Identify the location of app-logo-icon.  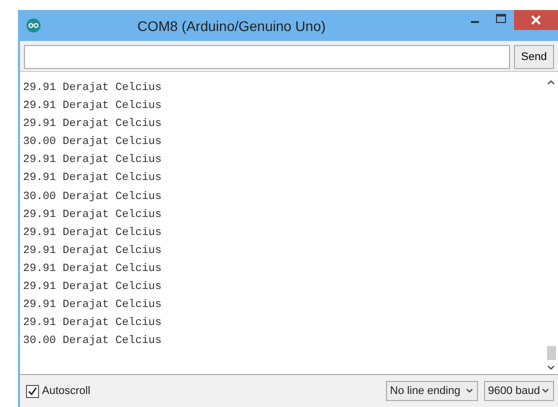
(33, 25).